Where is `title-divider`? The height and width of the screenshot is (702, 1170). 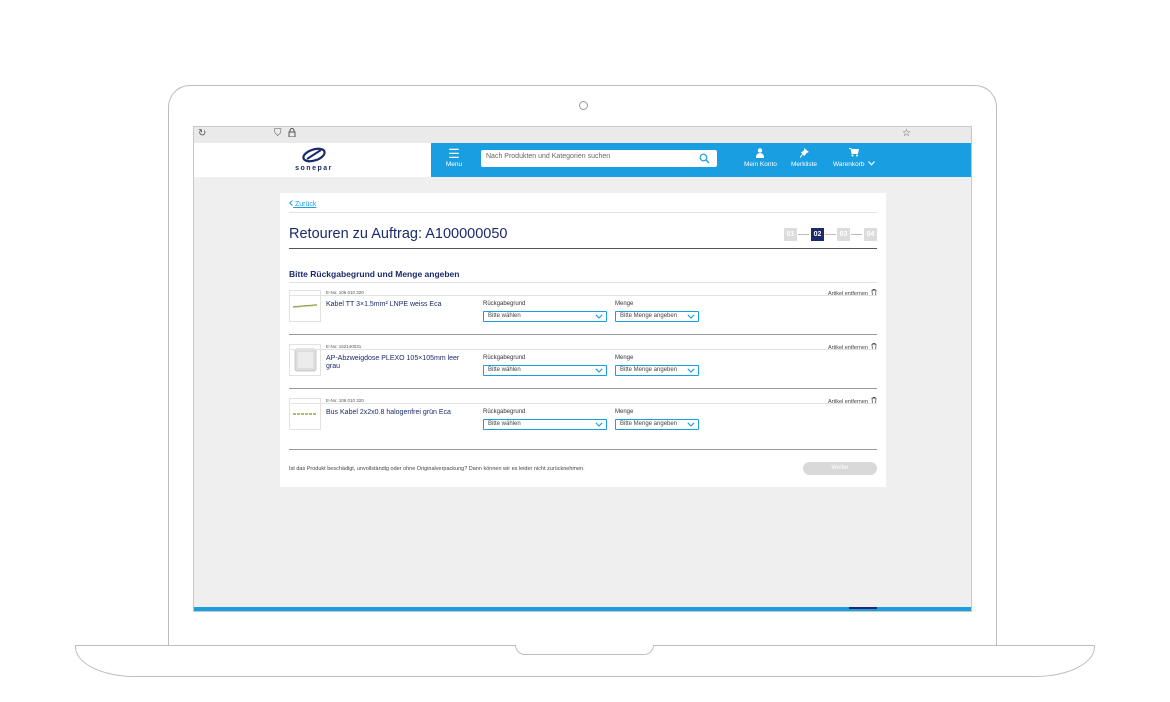
title-divider is located at coordinates (583, 248).